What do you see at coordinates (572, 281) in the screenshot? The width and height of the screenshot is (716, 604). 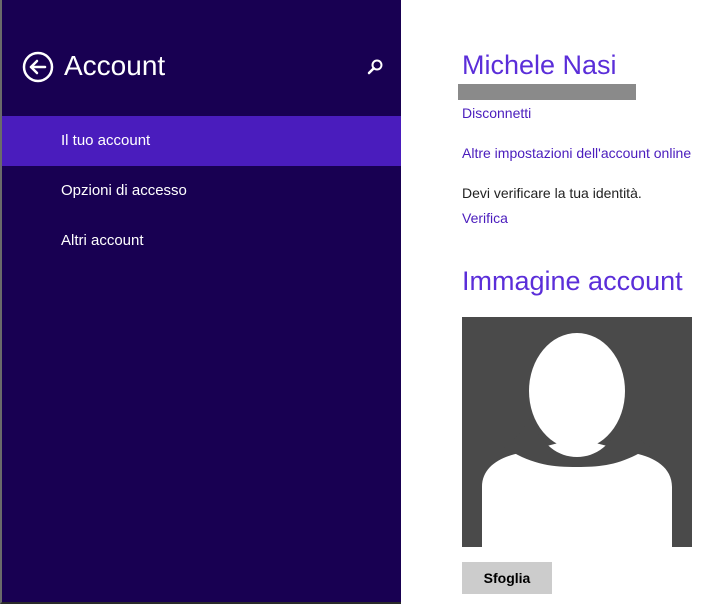 I see `account-picture-title: Immagine account` at bounding box center [572, 281].